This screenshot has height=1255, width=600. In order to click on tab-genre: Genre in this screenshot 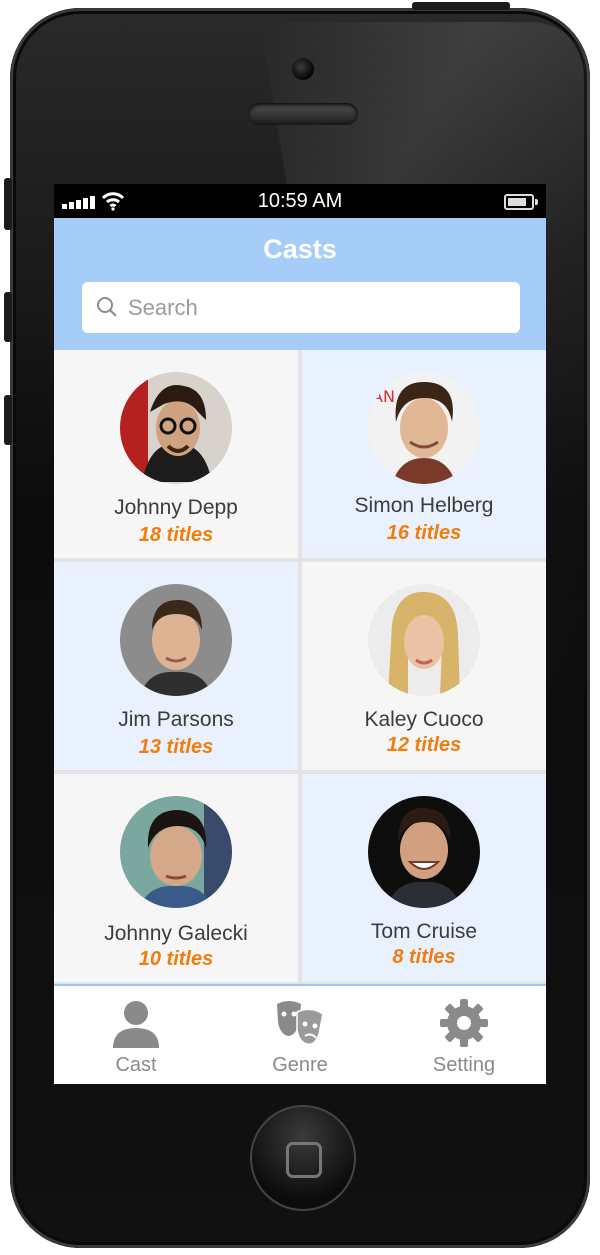, I will do `click(300, 1035)`.